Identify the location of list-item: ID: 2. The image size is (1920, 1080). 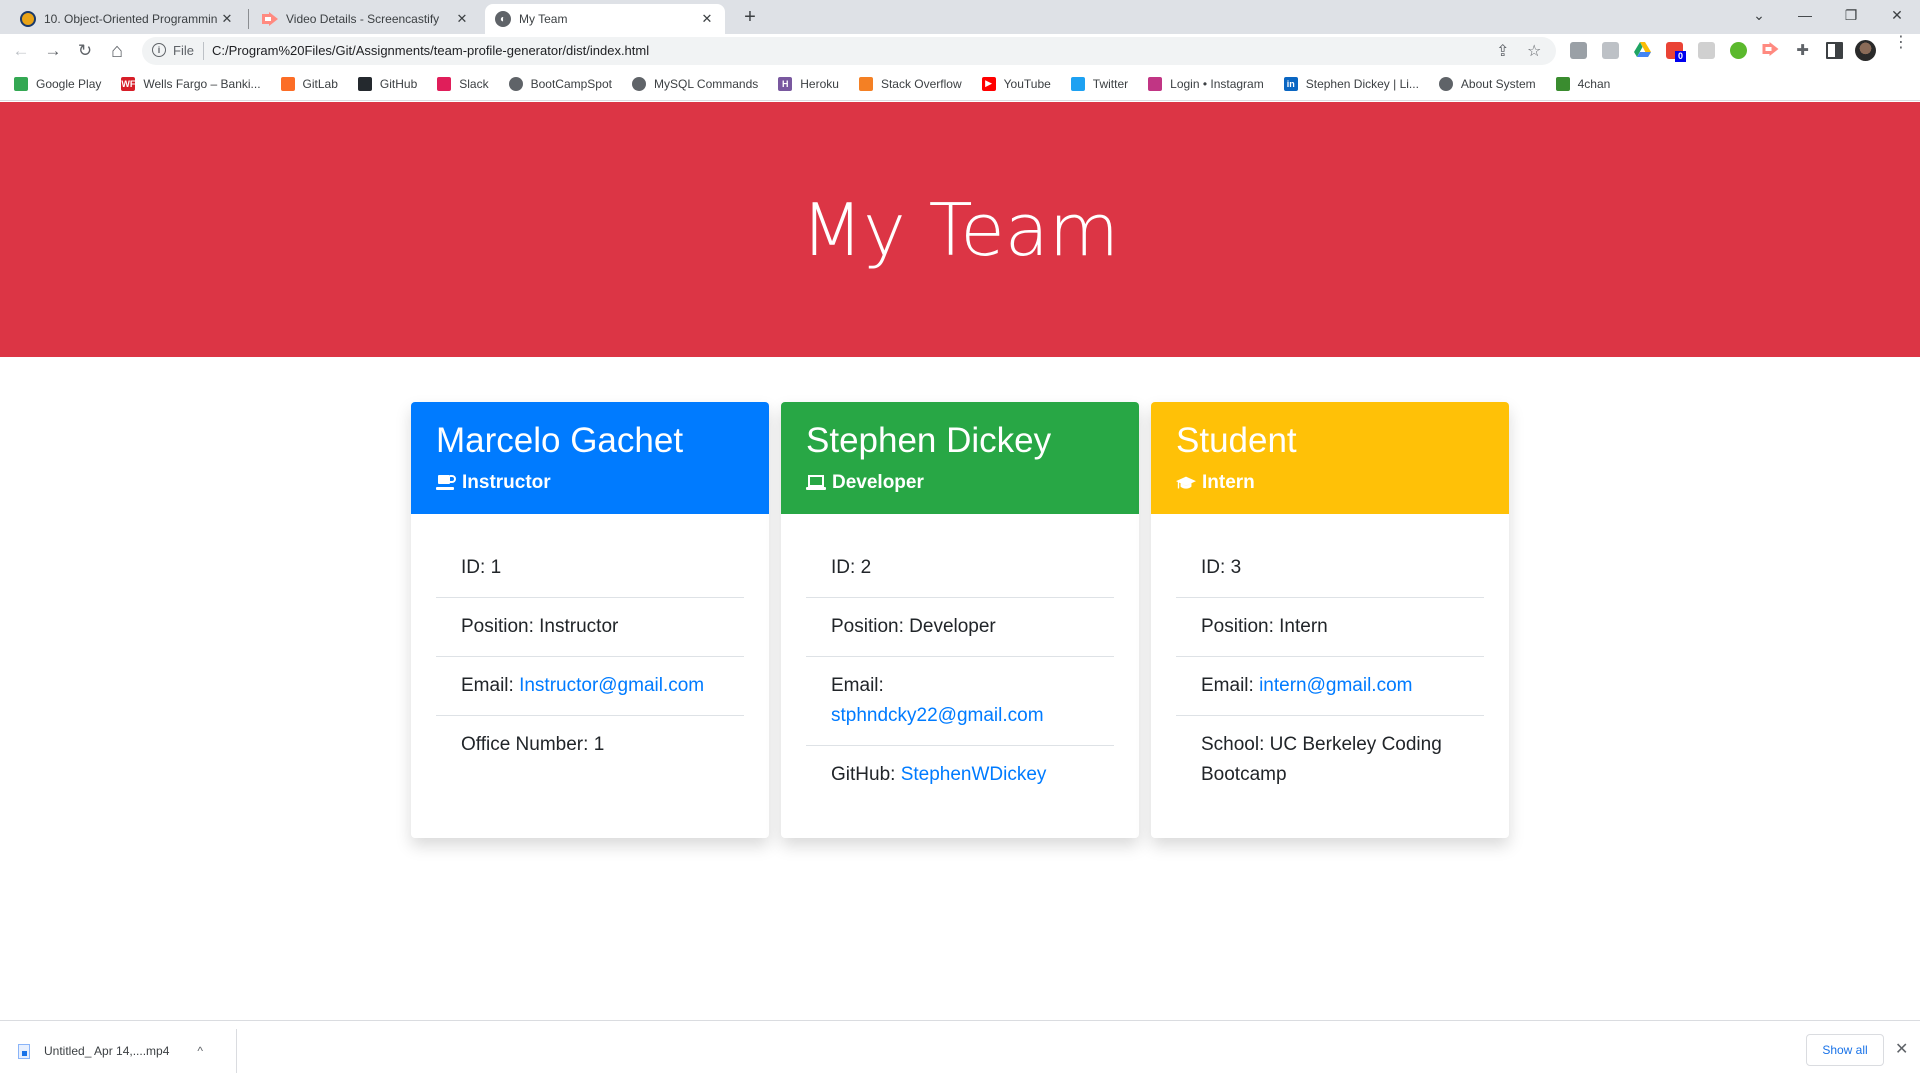
(960, 568).